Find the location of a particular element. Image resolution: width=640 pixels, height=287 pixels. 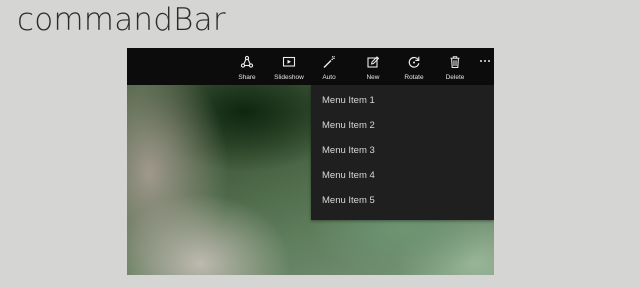

magic-wand-icon is located at coordinates (329, 61).